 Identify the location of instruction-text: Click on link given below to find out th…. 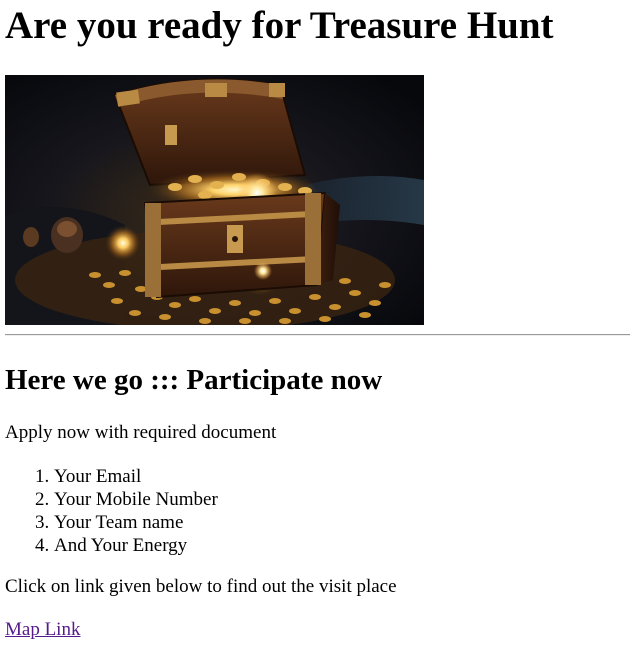
(201, 586).